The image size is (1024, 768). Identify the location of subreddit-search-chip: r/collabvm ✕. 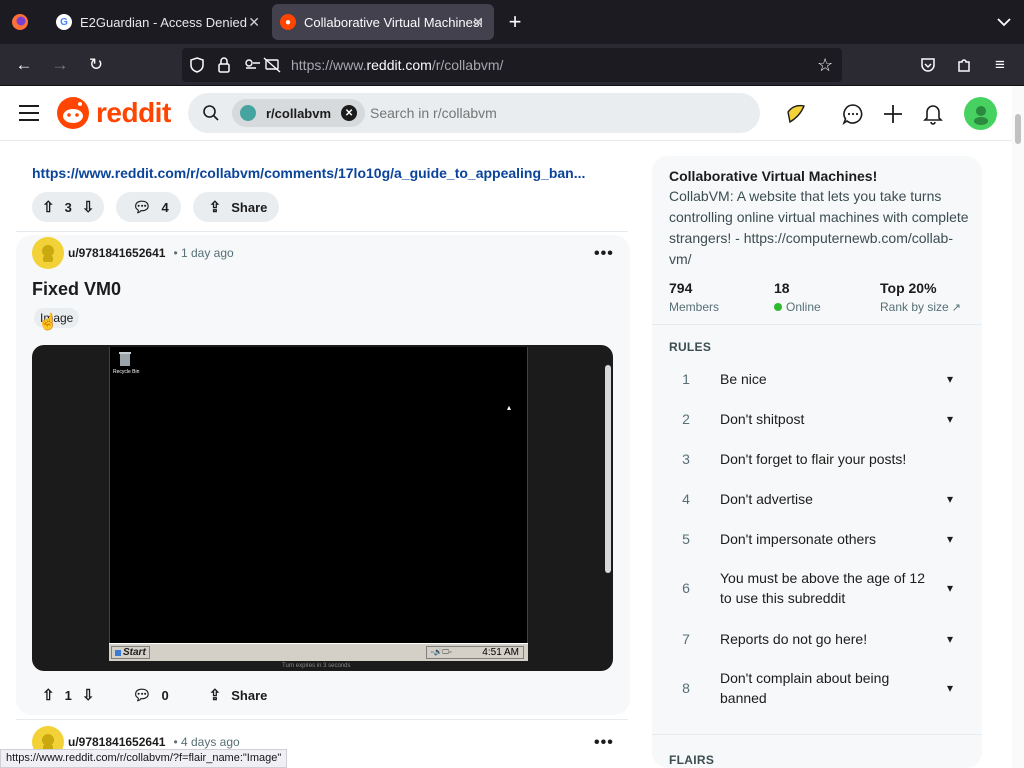
(299, 113).